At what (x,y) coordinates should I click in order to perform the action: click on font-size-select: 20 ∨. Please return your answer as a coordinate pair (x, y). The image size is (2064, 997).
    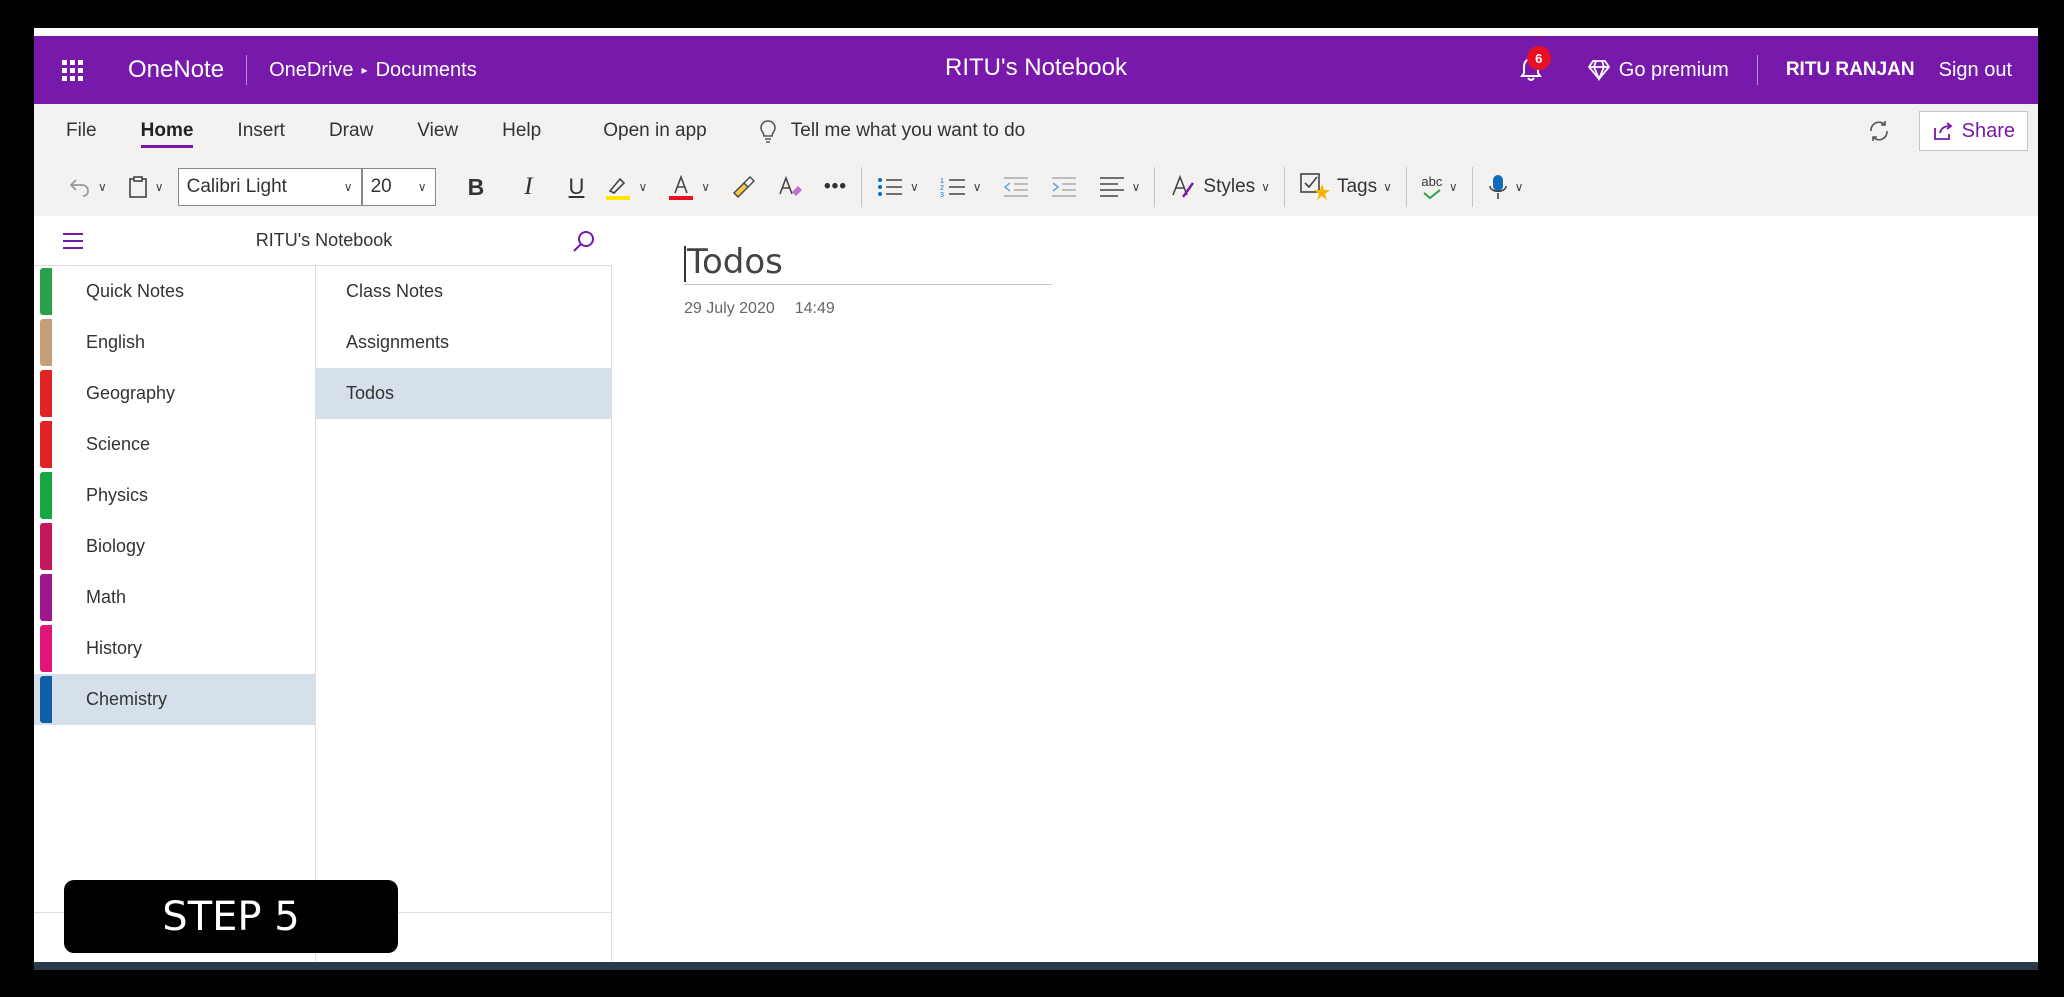
    Looking at the image, I should click on (398, 187).